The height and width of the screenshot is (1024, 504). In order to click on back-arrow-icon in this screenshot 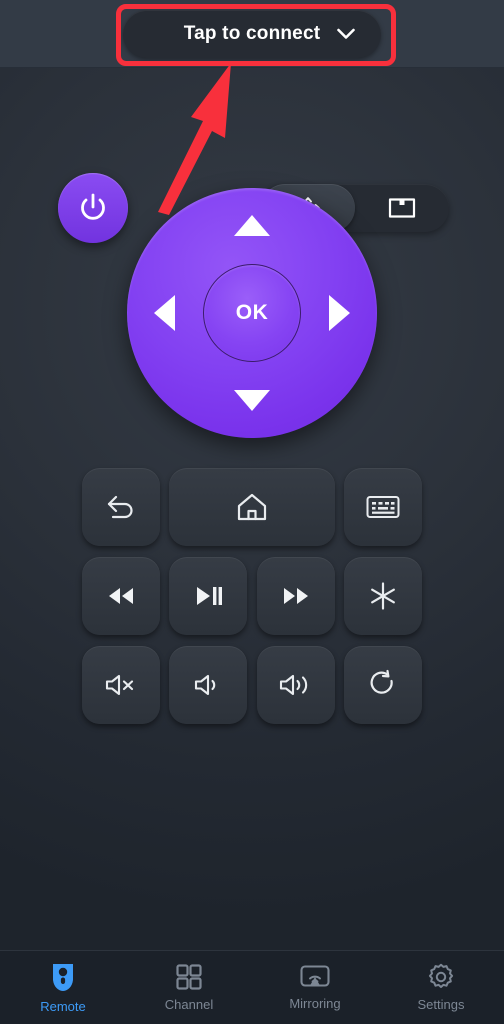, I will do `click(121, 507)`.